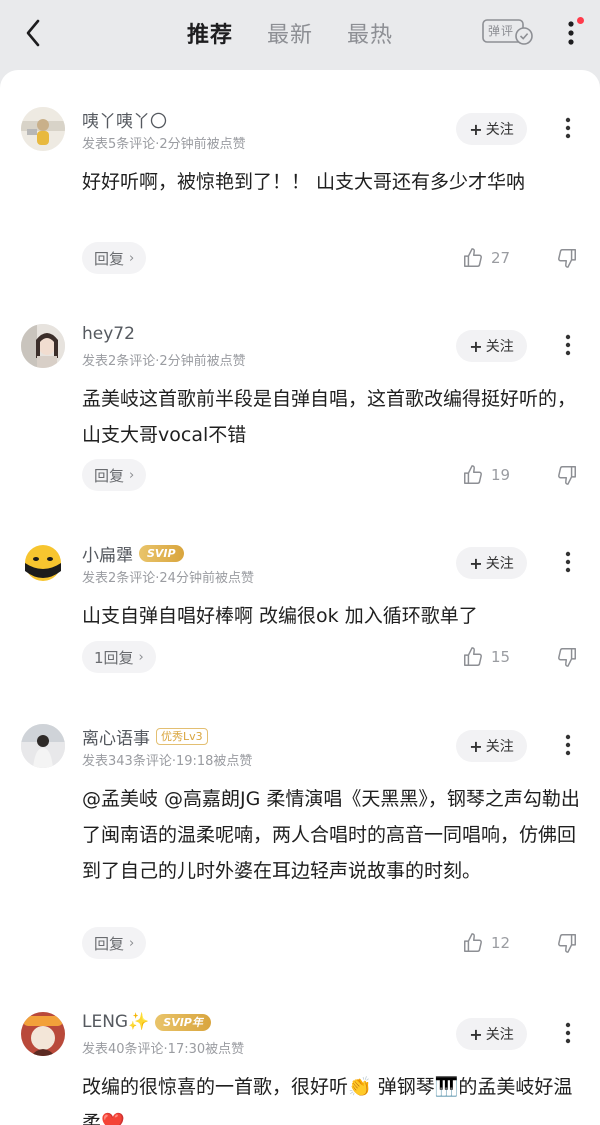 The image size is (600, 1125). What do you see at coordinates (329, 417) in the screenshot?
I see `comment-text: 孟美岐这首歌前半段是自弹自唱，这首歌改编得挺好听的，山支大哥vocal不错` at bounding box center [329, 417].